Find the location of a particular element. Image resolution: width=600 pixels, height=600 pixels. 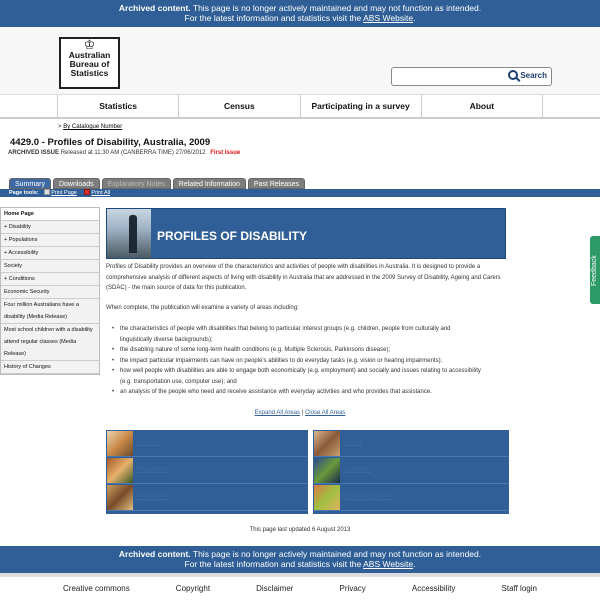

logo-line3: Statistics is located at coordinates (89, 73).